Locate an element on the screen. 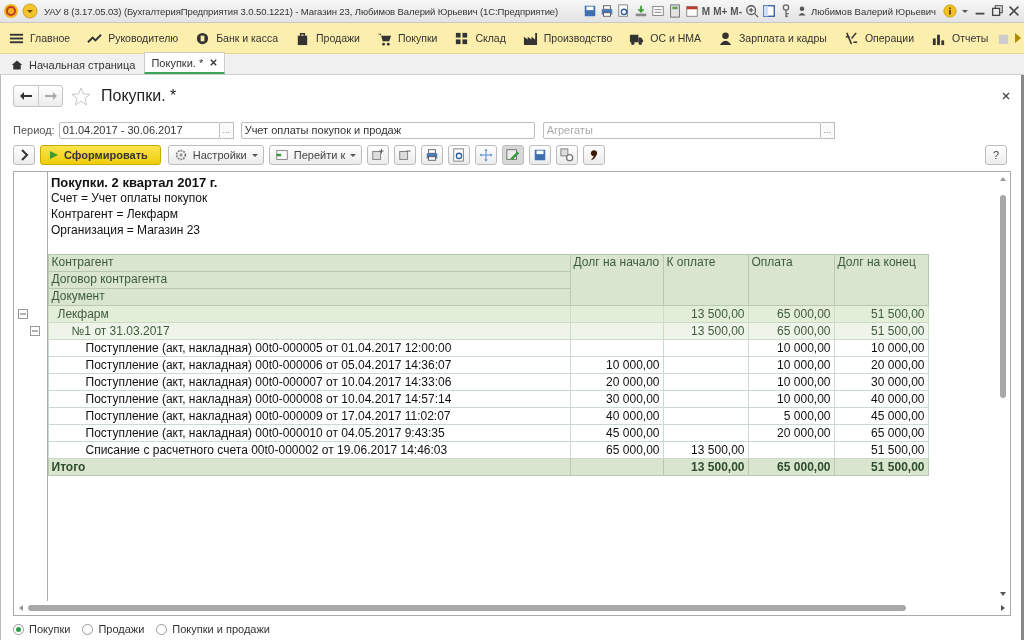 The image size is (1024, 640). window-icon is located at coordinates (769, 11).